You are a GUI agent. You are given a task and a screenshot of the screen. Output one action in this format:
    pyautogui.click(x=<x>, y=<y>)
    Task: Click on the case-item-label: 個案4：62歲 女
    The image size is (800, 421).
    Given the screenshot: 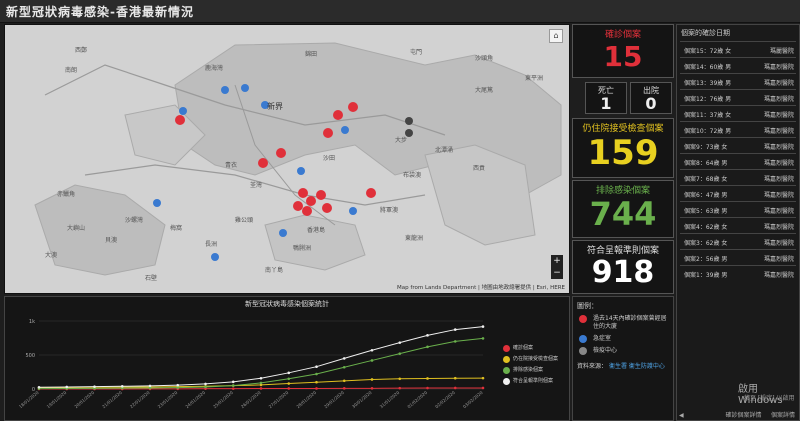 What is the action you would take?
    pyautogui.click(x=706, y=227)
    